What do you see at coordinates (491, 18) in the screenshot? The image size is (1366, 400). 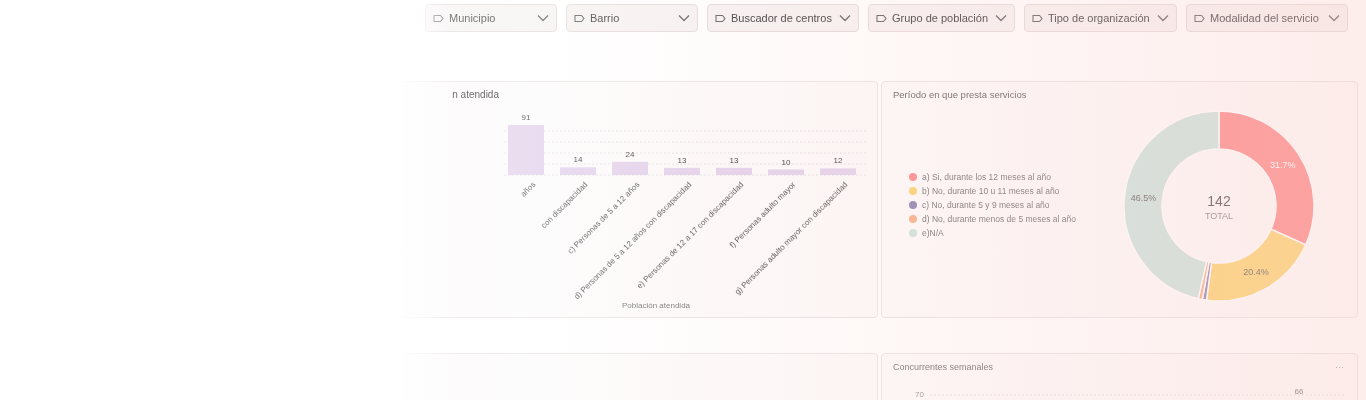 I see `filter-dropdown: Municipio` at bounding box center [491, 18].